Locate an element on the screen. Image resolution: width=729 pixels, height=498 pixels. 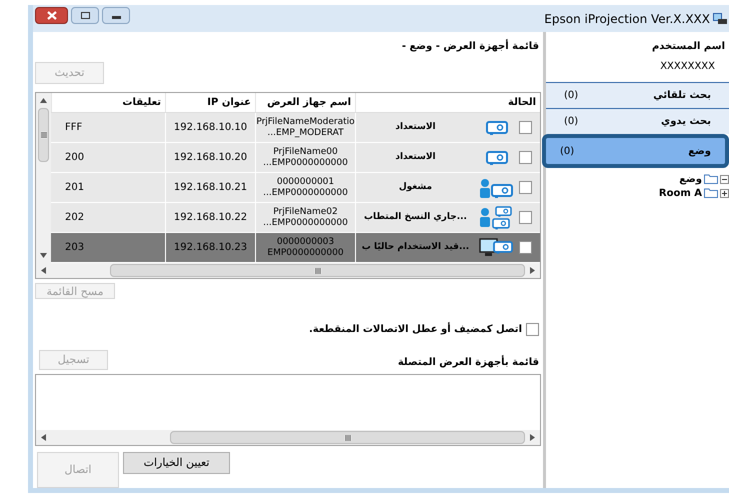
ip-address: 192.168.10.20 is located at coordinates (211, 158).